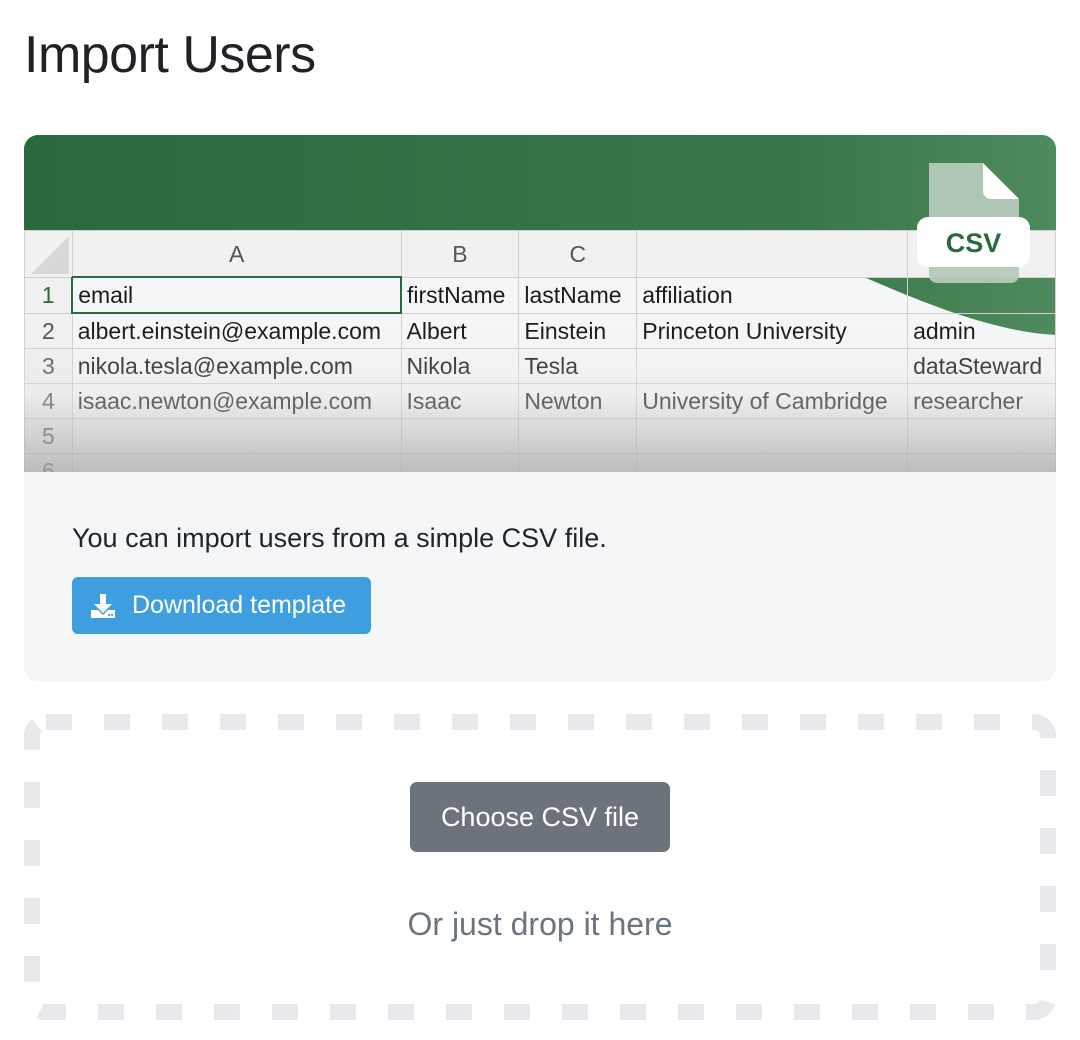 Image resolution: width=1080 pixels, height=1040 pixels. What do you see at coordinates (48, 436) in the screenshot?
I see `row-number: 5` at bounding box center [48, 436].